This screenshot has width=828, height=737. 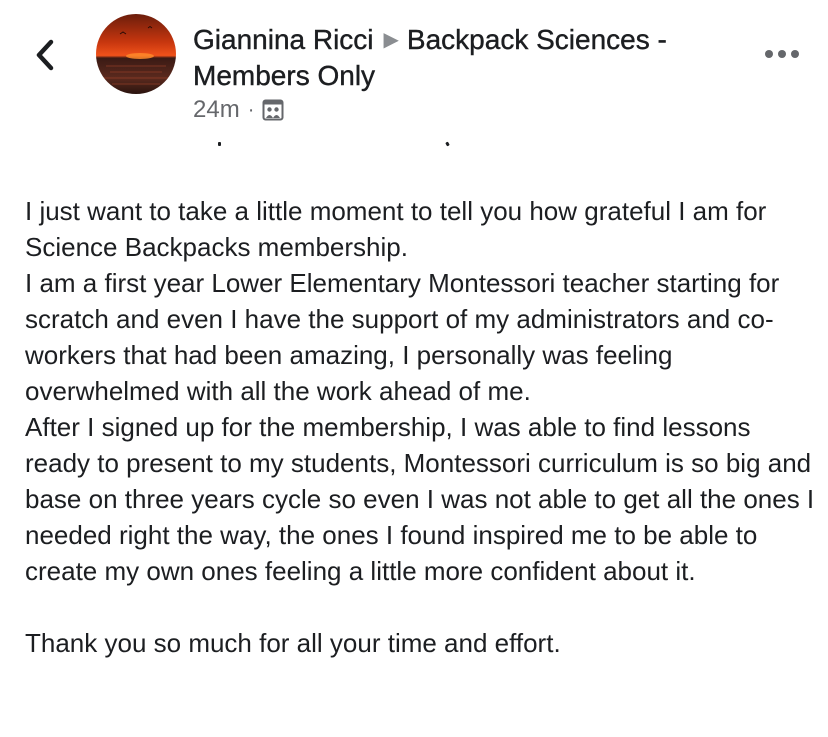 What do you see at coordinates (273, 110) in the screenshot?
I see `members-group-icon` at bounding box center [273, 110].